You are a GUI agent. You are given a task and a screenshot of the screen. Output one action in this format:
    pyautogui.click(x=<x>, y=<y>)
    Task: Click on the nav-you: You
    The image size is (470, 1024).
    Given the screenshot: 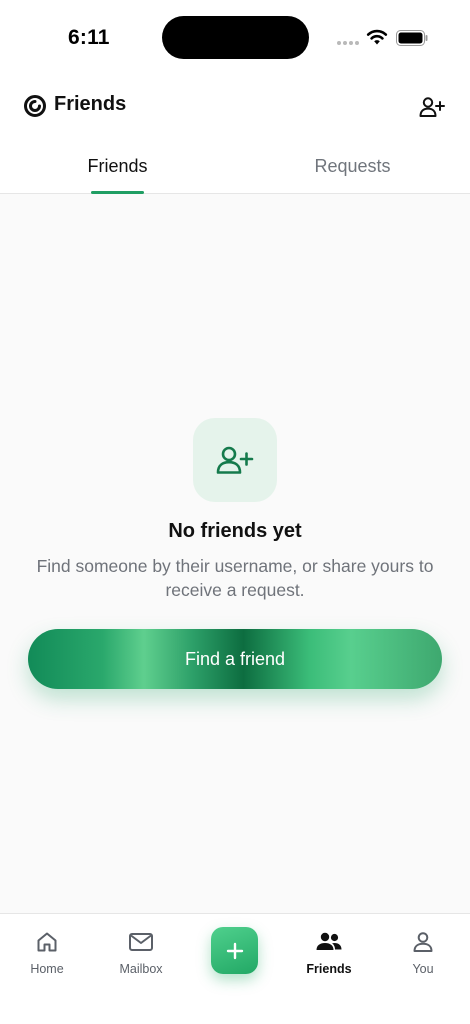 What is the action you would take?
    pyautogui.click(x=423, y=952)
    